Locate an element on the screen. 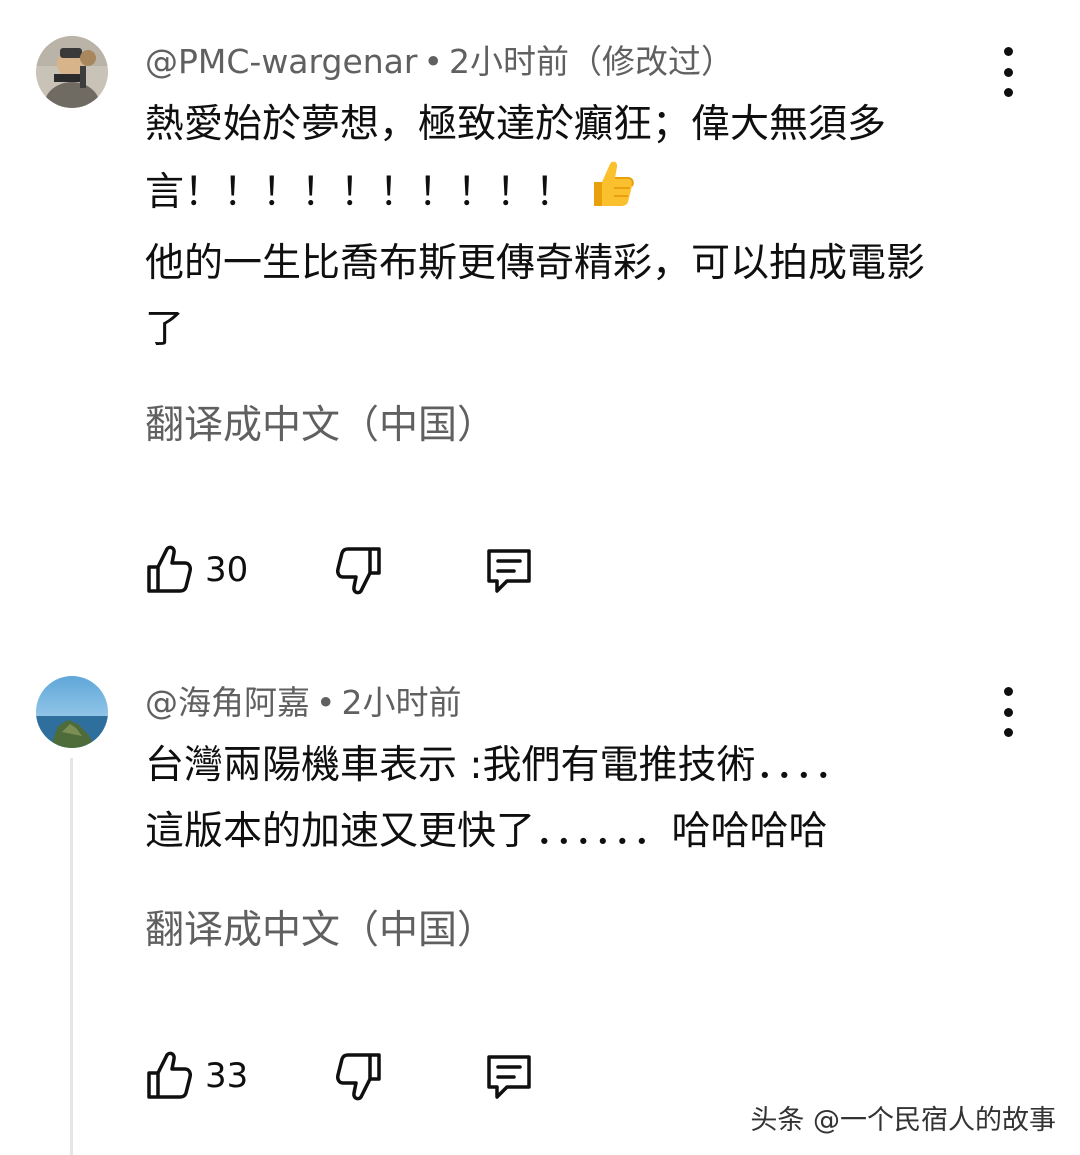 The image size is (1080, 1155). thumbs-up-emoji-icon is located at coordinates (609, 194).